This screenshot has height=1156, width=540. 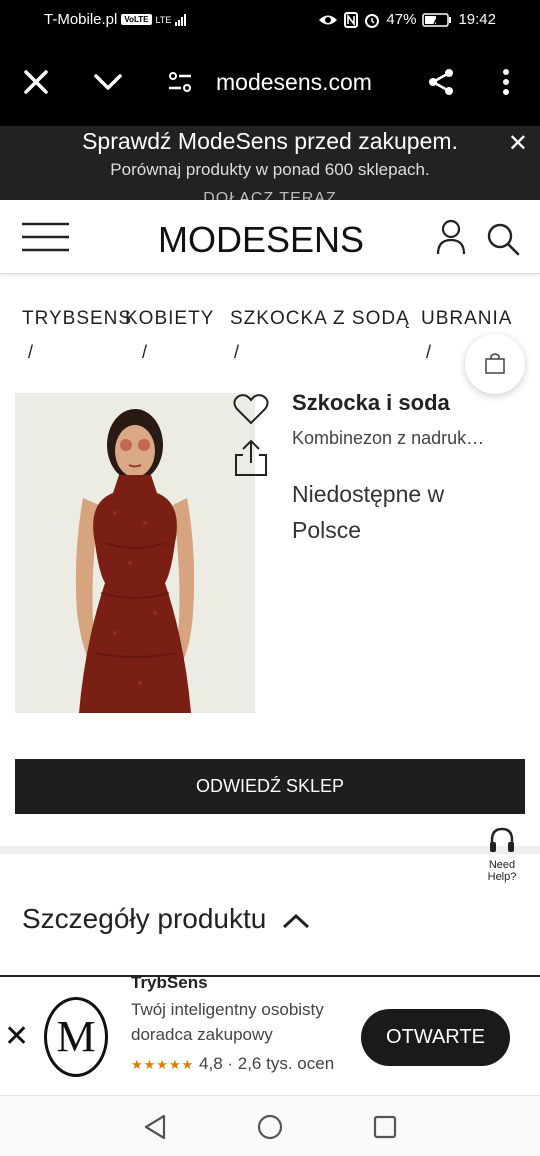 I want to click on product-details-title: Szczegóły produktu, so click(x=144, y=918).